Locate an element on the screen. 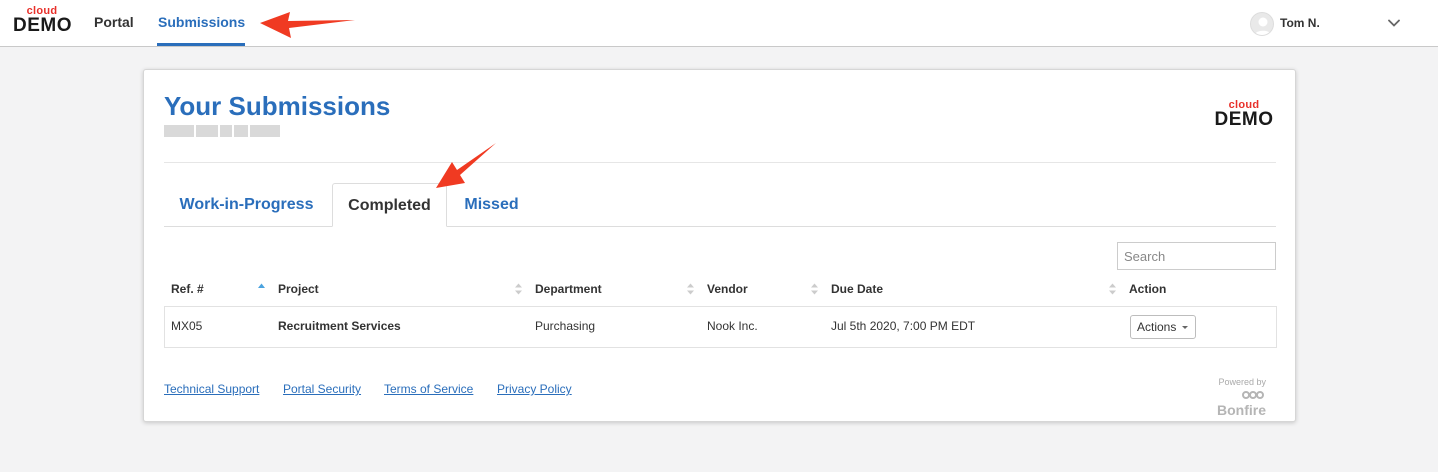  tab-completed: Completed is located at coordinates (389, 205).